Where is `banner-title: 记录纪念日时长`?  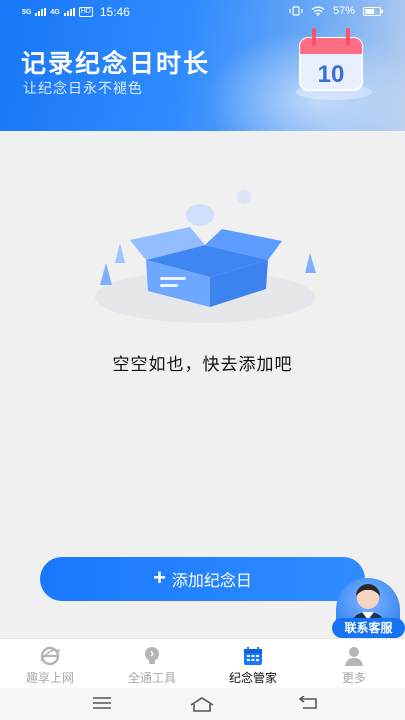
banner-title: 记录纪念日时长 is located at coordinates (116, 64).